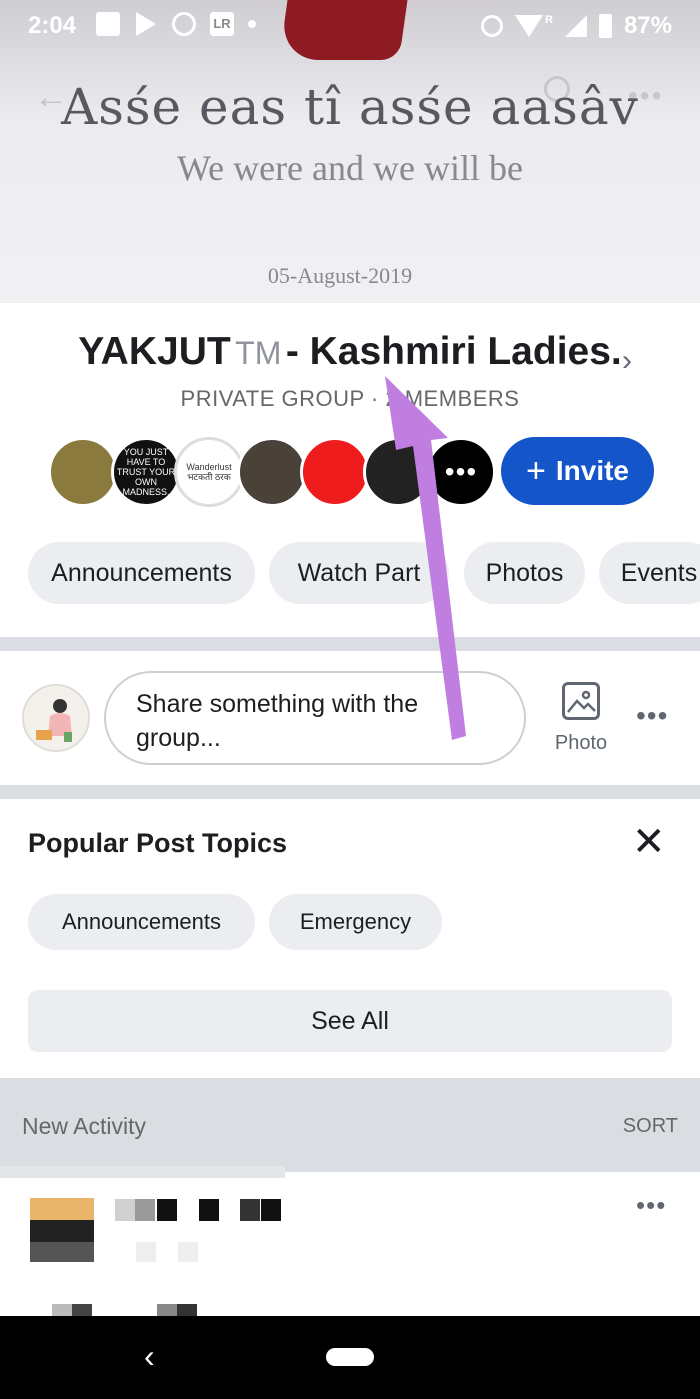 The width and height of the screenshot is (700, 1399). Describe the element at coordinates (158, 843) in the screenshot. I see `popular-topics-title: Popular Post Topics` at that location.